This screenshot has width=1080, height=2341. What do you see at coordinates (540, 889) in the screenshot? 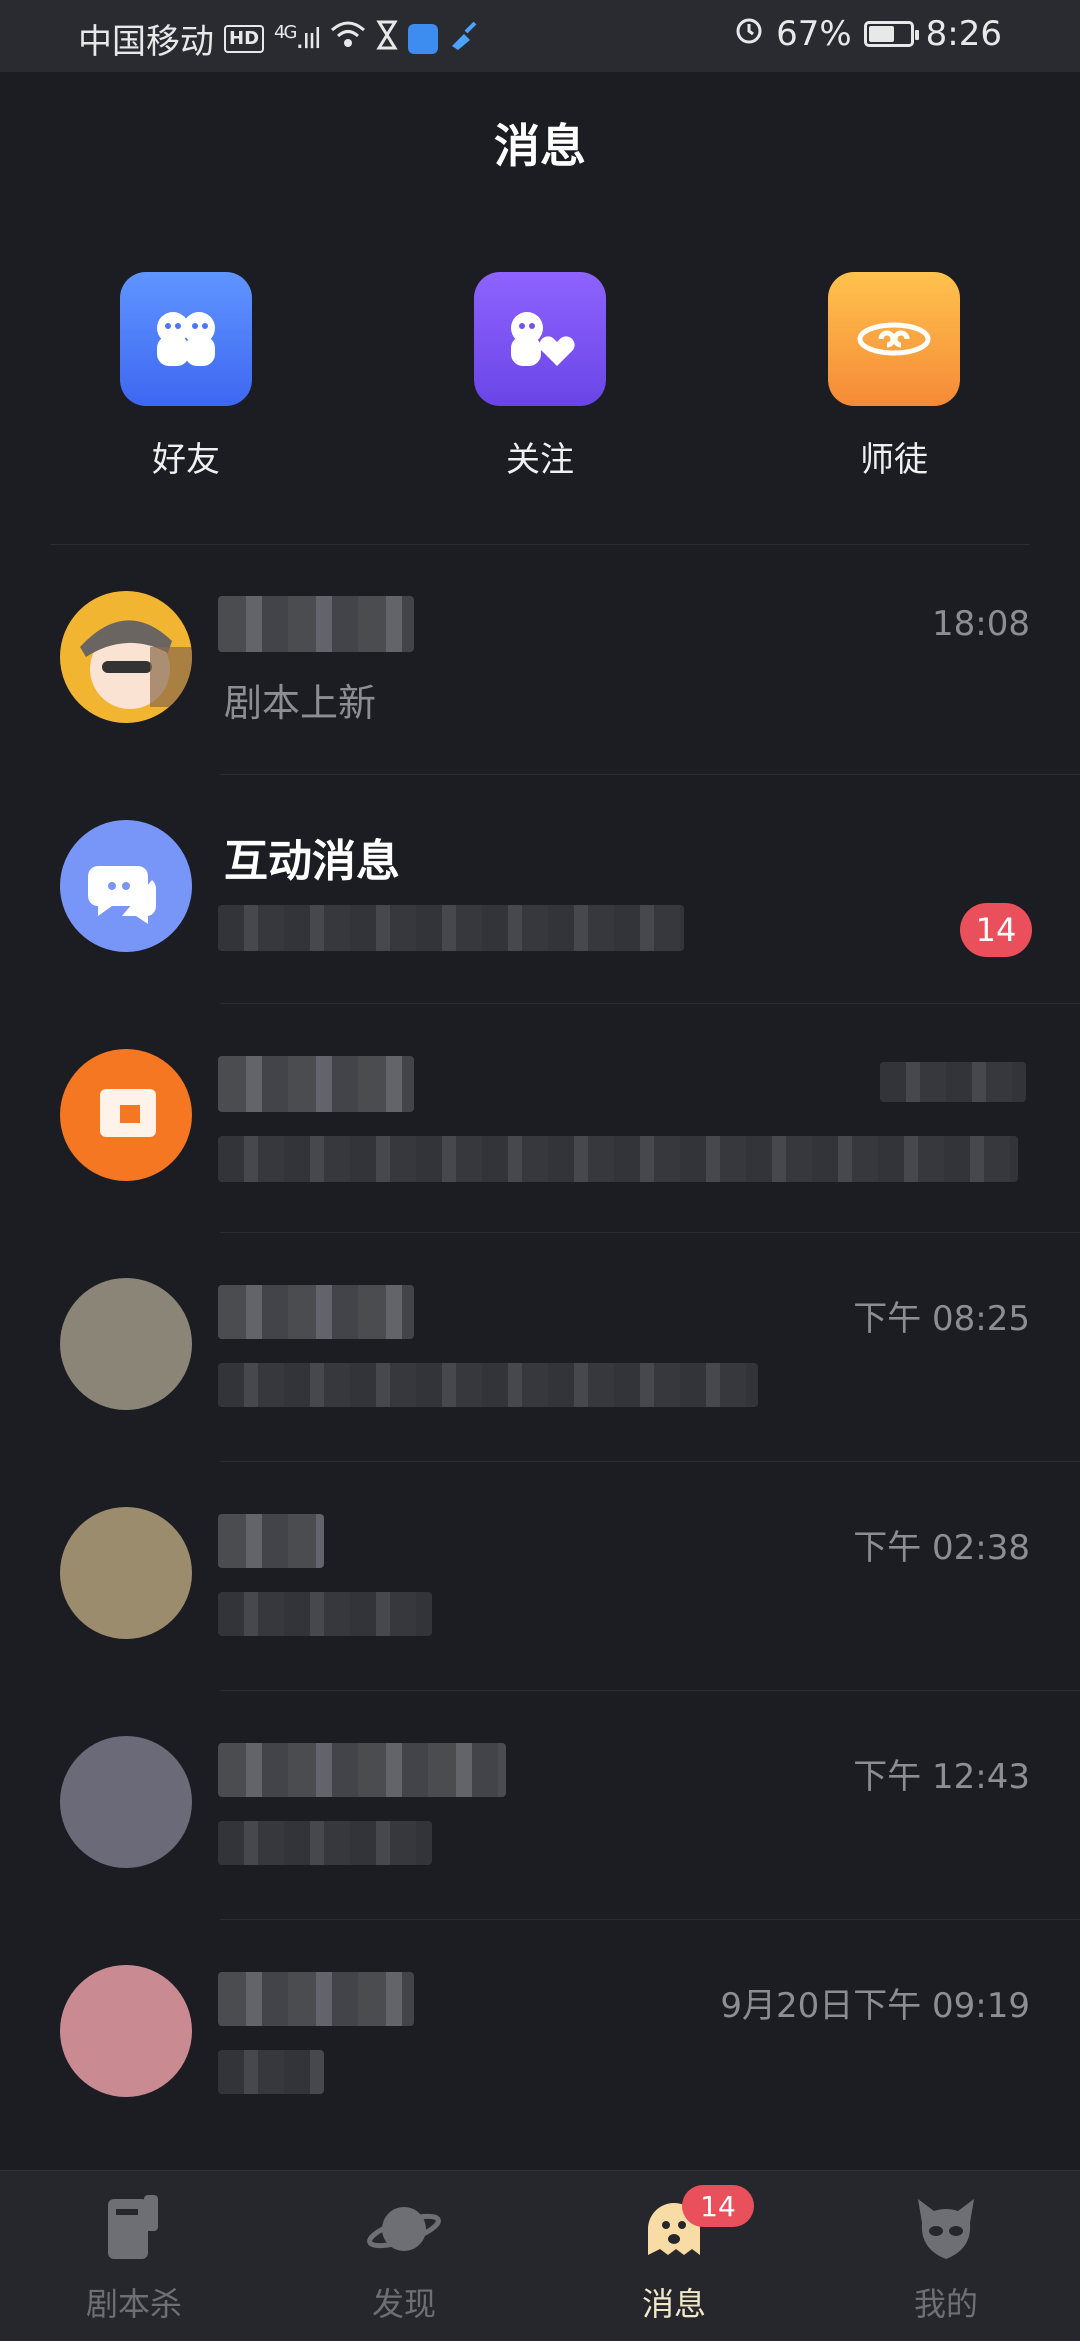
I see `message-row: 互动消息 14` at bounding box center [540, 889].